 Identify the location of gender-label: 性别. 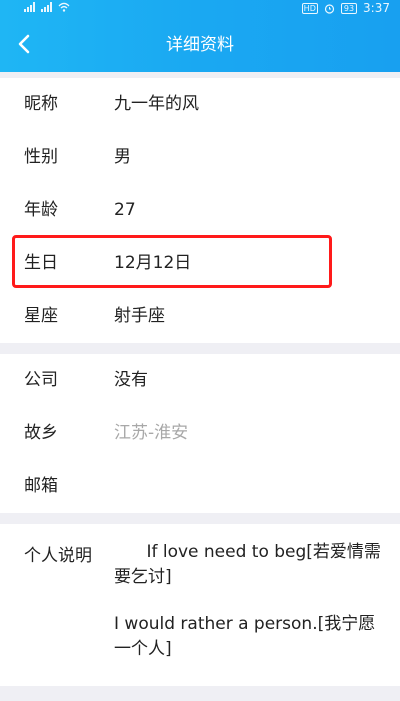
(41, 157).